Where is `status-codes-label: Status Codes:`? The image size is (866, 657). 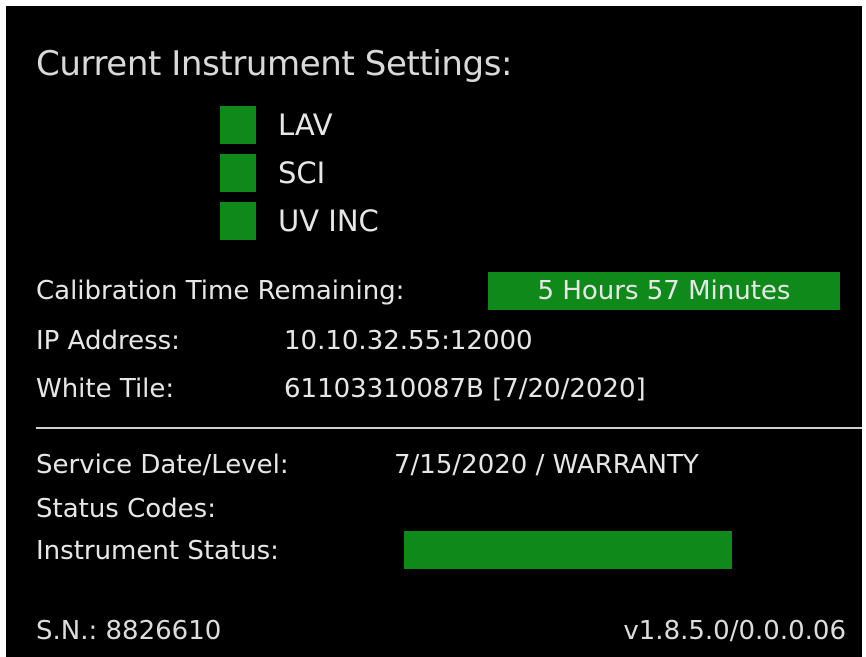 status-codes-label: Status Codes: is located at coordinates (126, 509).